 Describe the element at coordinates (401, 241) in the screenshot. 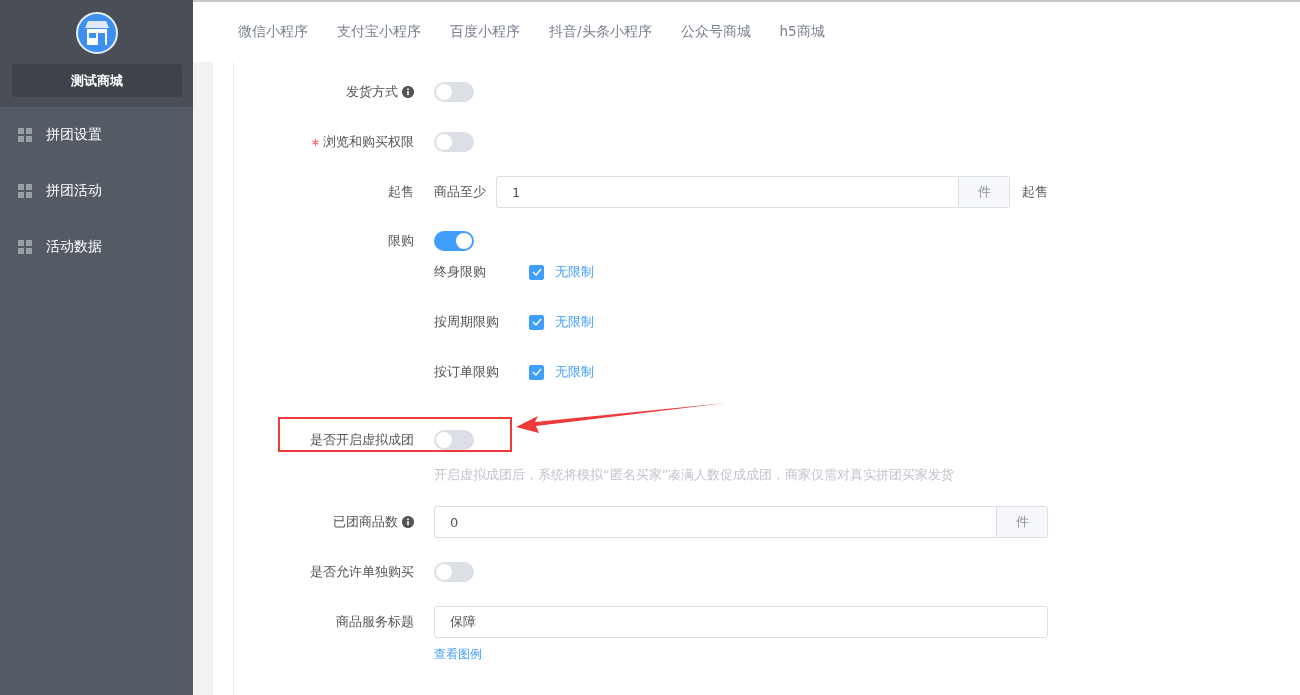

I see `field-label: 限购` at that location.